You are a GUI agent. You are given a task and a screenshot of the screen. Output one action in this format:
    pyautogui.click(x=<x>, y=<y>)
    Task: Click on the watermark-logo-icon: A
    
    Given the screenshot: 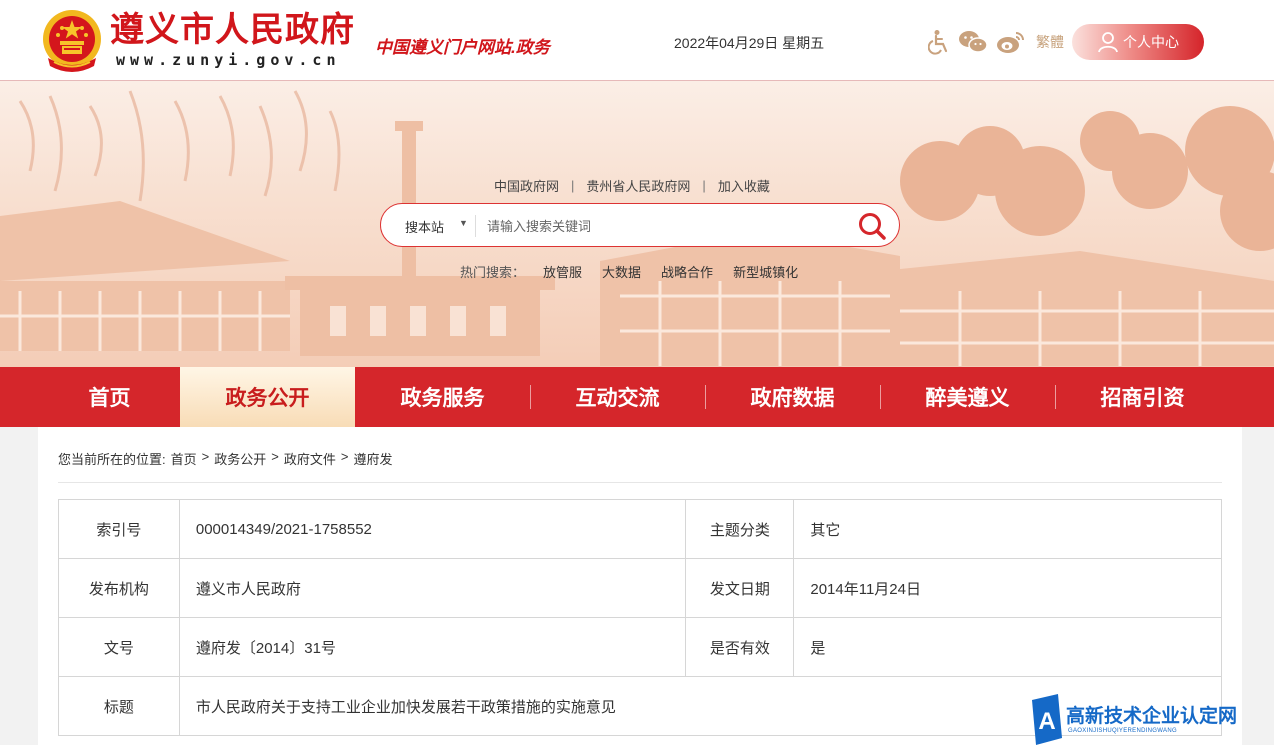 What is the action you would take?
    pyautogui.click(x=1047, y=719)
    